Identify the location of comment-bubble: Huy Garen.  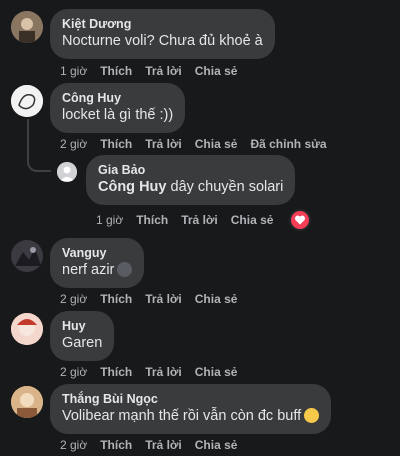
(82, 336).